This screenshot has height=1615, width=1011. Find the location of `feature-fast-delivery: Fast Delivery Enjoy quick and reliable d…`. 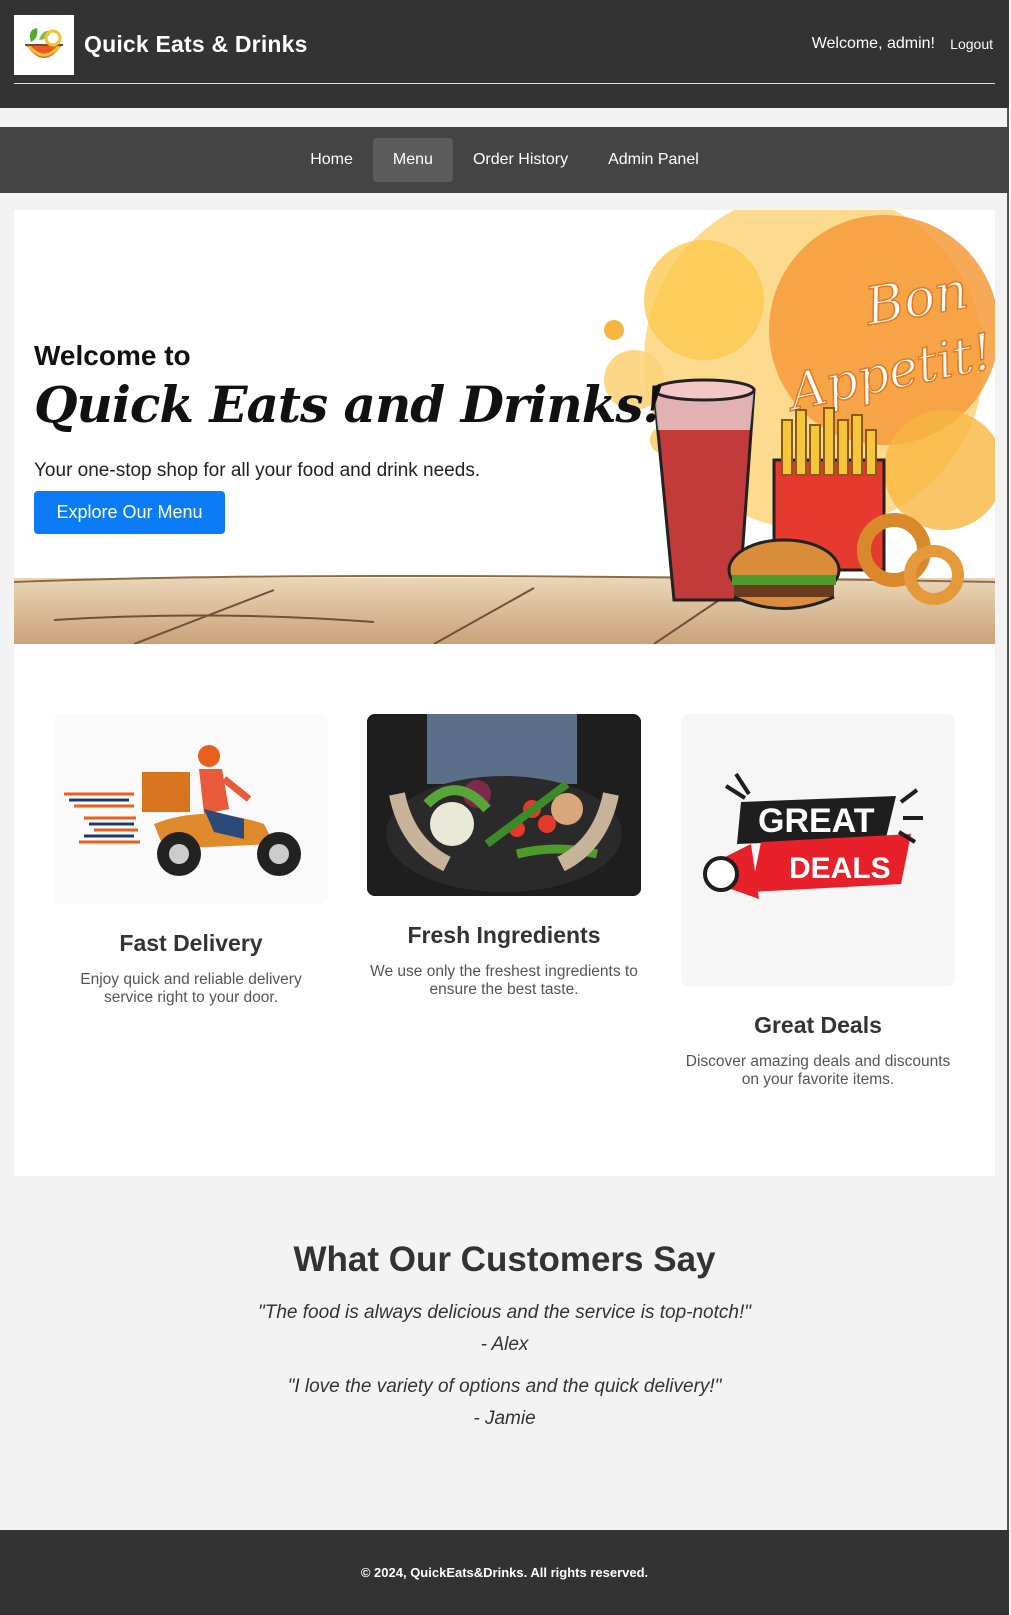

feature-fast-delivery: Fast Delivery Enjoy quick and reliable d… is located at coordinates (191, 860).